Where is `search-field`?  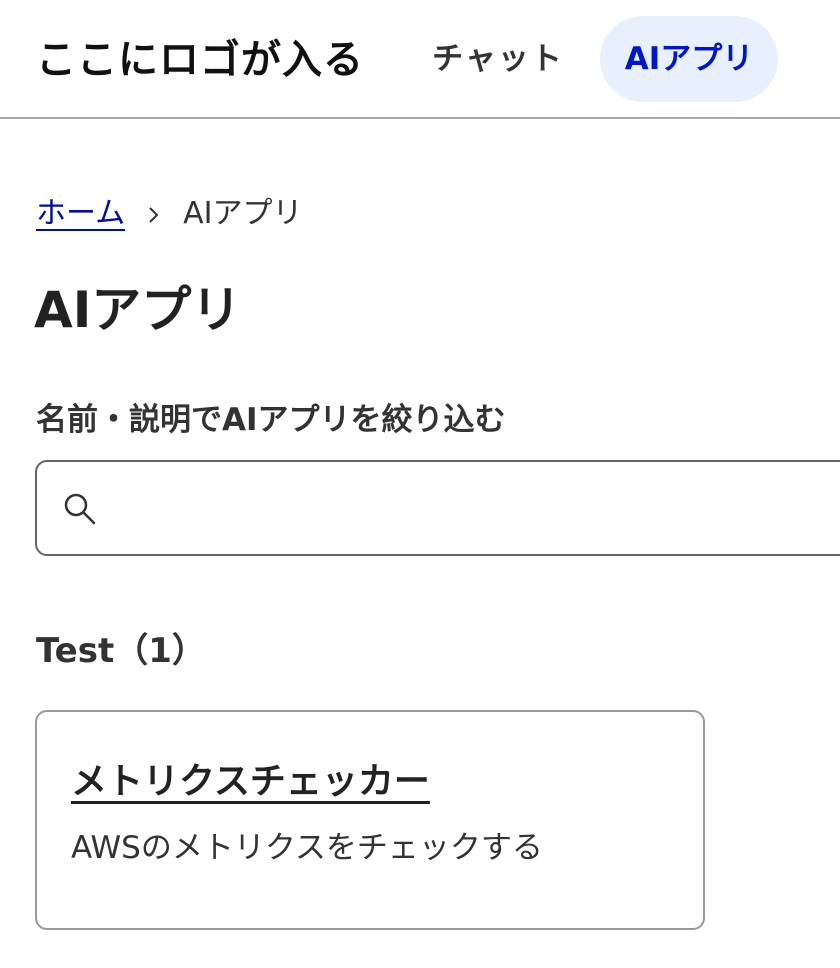 search-field is located at coordinates (437, 508).